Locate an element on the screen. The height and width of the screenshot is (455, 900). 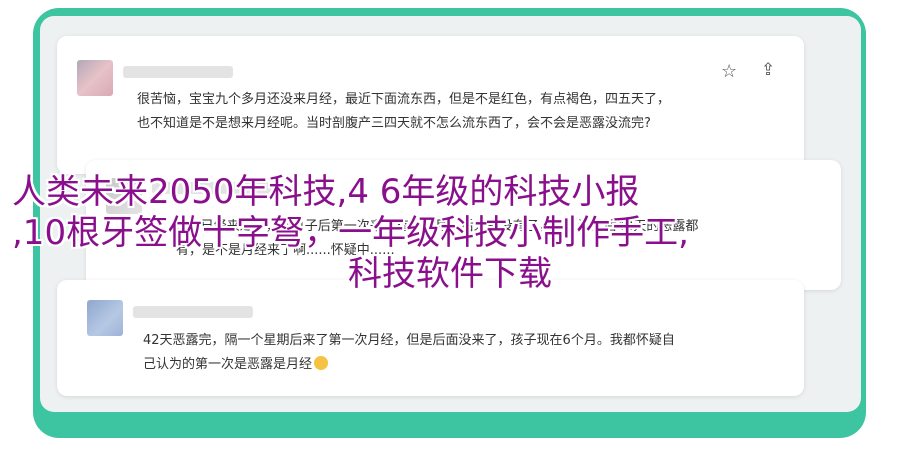
comment-line-text: 己认为的第一次是恶露是月经 is located at coordinates (228, 364).